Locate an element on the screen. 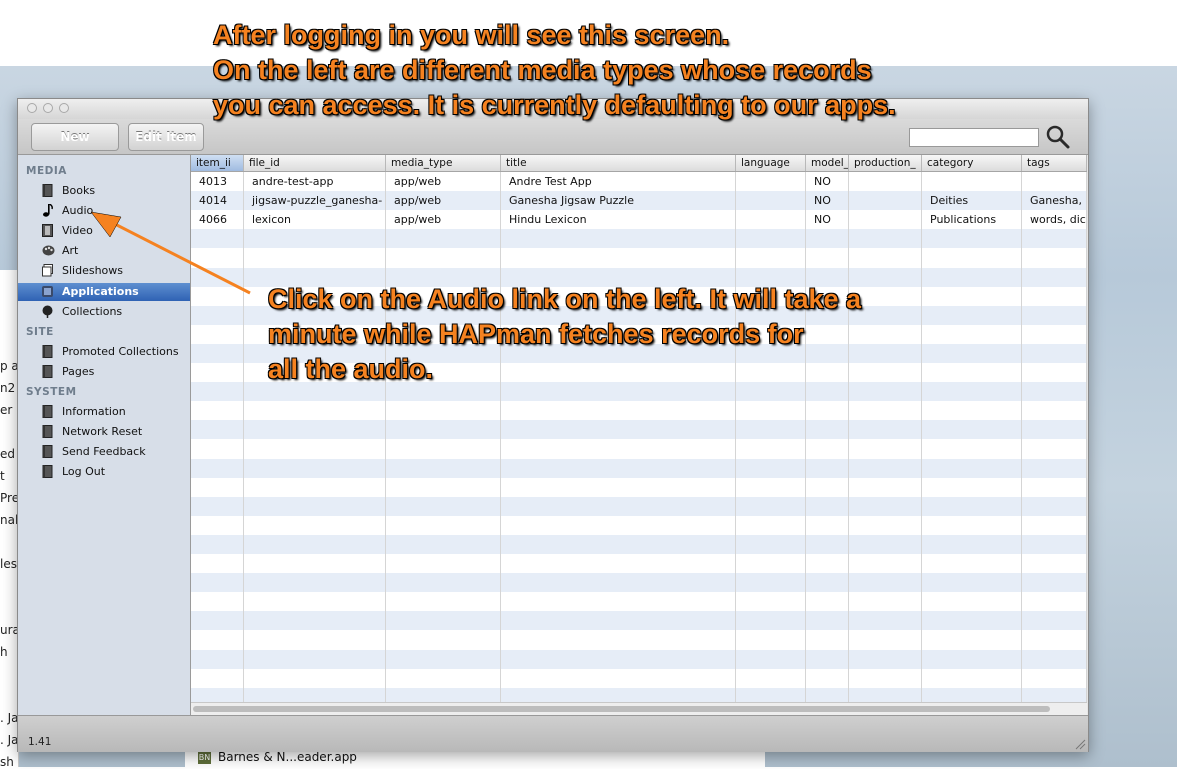 Image resolution: width=1177 pixels, height=769 pixels. sidebar-item-books: Books is located at coordinates (104, 191).